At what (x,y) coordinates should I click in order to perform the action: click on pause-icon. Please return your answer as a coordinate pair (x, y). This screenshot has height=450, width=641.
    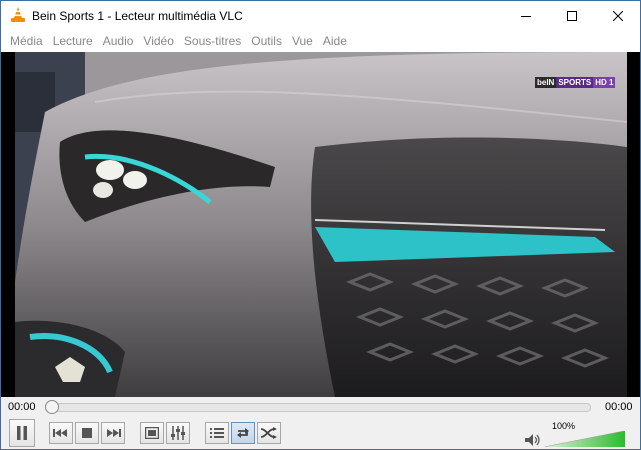
    Looking at the image, I should click on (22, 433).